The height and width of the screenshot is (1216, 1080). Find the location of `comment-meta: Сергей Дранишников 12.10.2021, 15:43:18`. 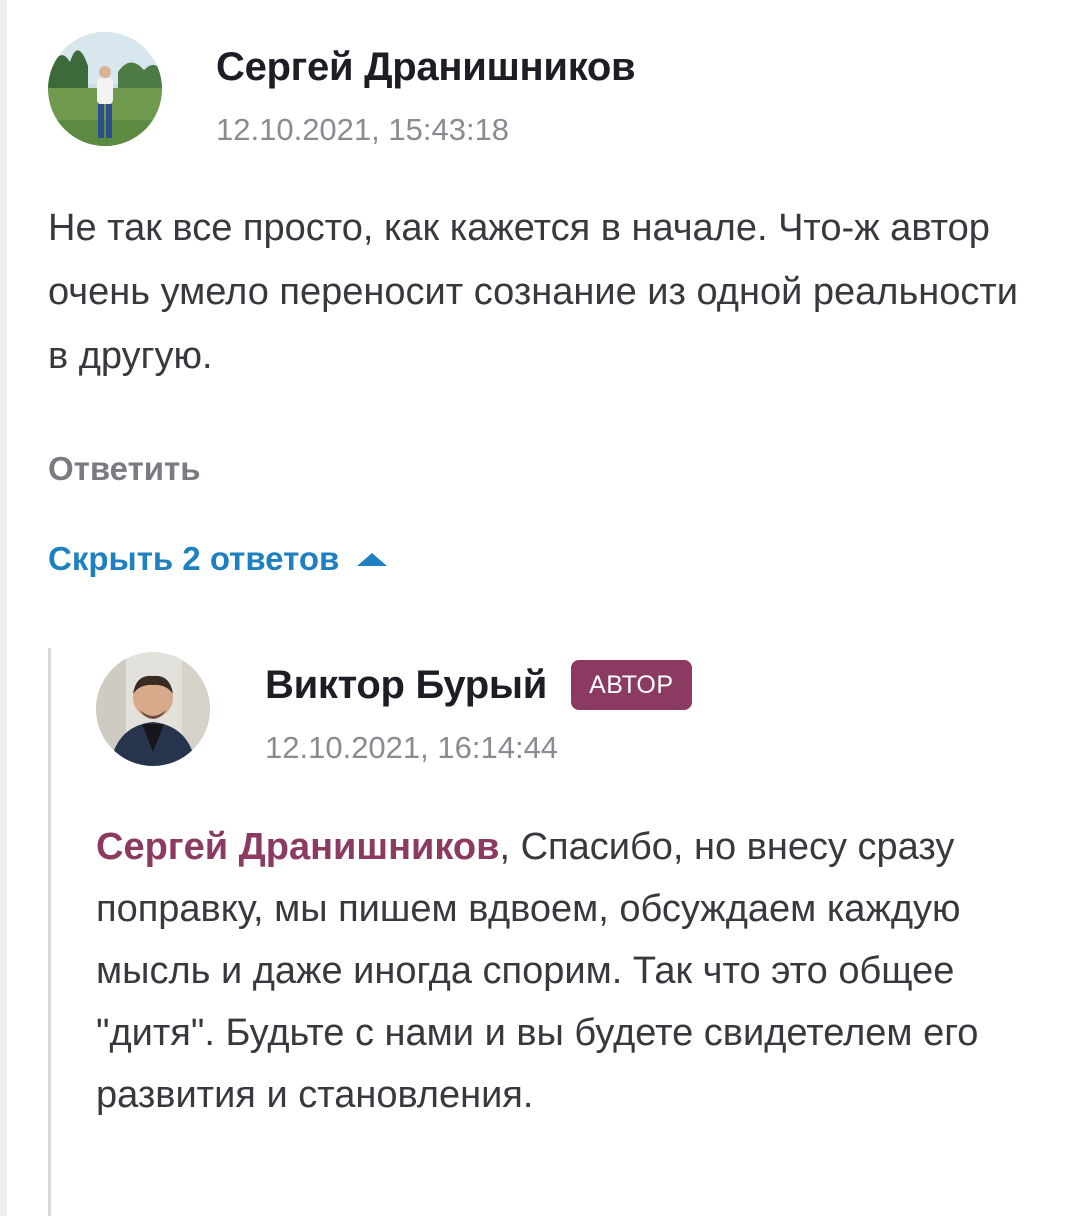

comment-meta: Сергей Дранишников 12.10.2021, 15:43:18 is located at coordinates (426, 90).